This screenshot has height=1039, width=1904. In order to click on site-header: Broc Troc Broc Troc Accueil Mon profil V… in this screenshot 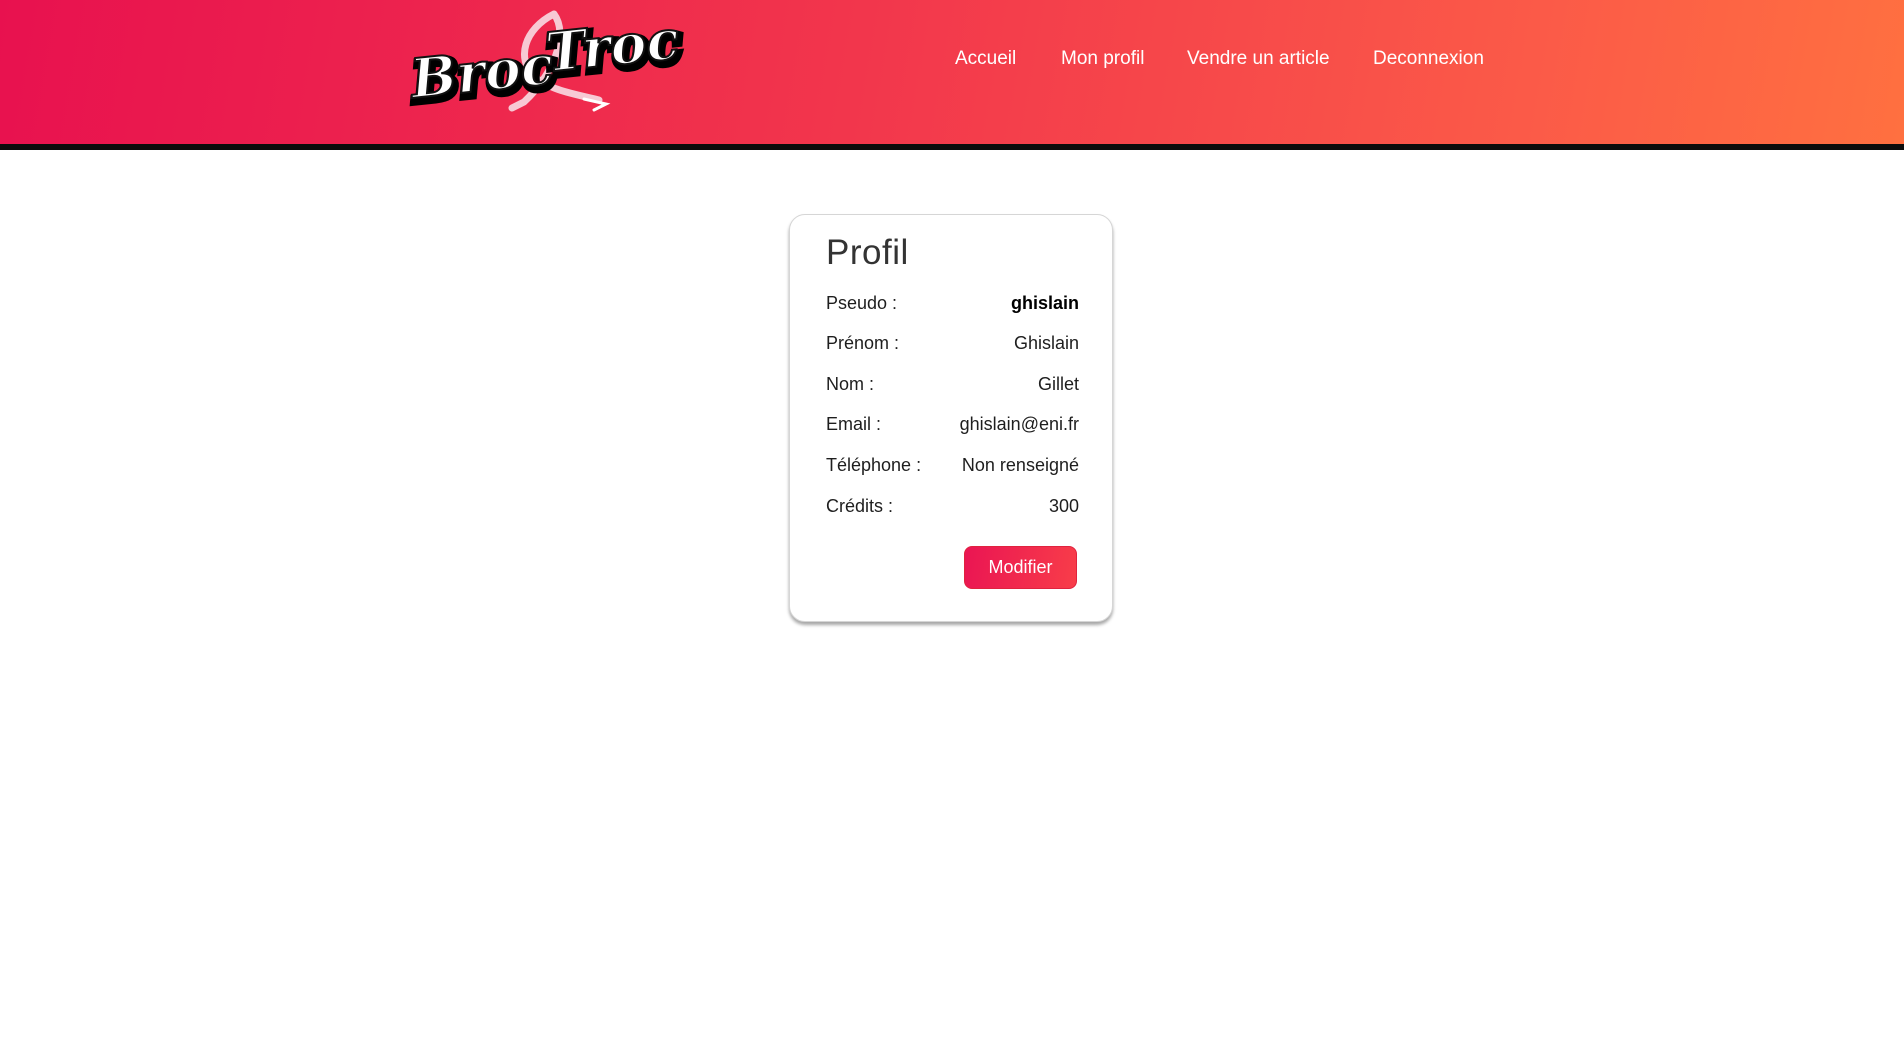, I will do `click(952, 75)`.